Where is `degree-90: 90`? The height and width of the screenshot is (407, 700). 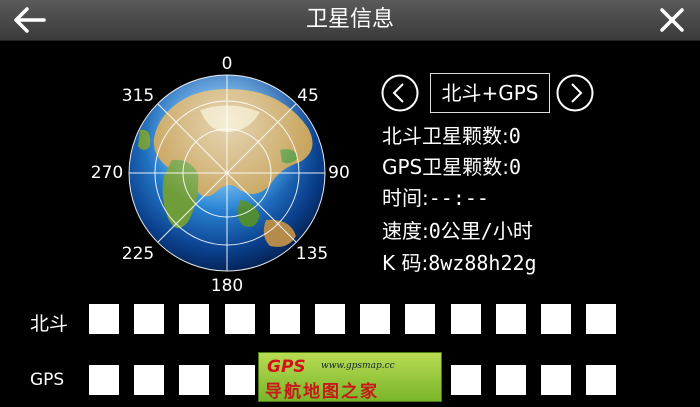
degree-90: 90 is located at coordinates (339, 173).